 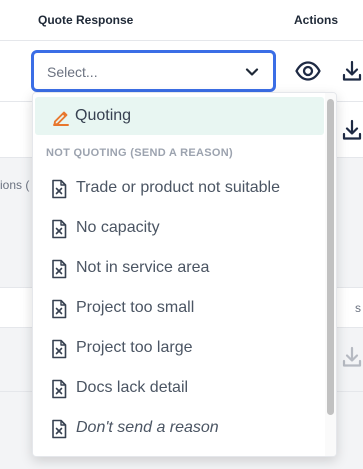 What do you see at coordinates (316, 20) in the screenshot?
I see `column-header-actions: Actions` at bounding box center [316, 20].